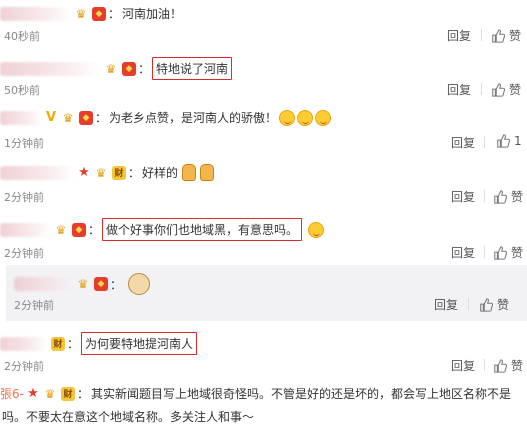 The height and width of the screenshot is (434, 527). I want to click on like-button: 1, so click(509, 141).